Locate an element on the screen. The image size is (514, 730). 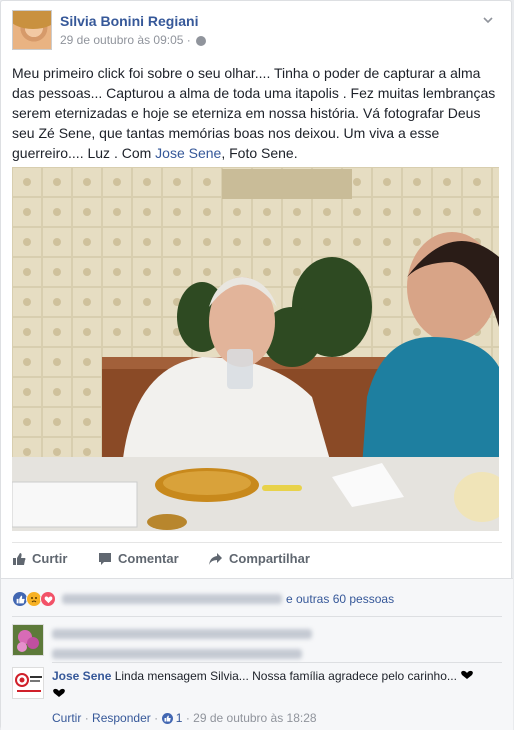
globe-icon is located at coordinates (201, 40).